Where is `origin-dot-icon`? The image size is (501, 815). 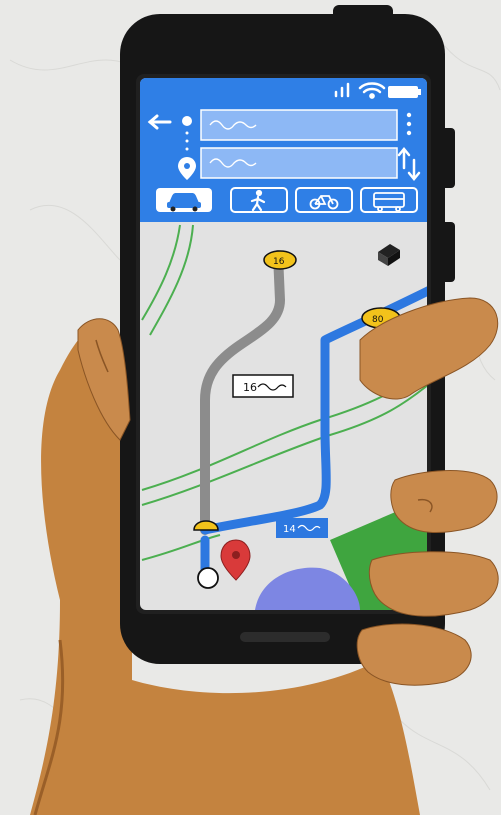 origin-dot-icon is located at coordinates (187, 121).